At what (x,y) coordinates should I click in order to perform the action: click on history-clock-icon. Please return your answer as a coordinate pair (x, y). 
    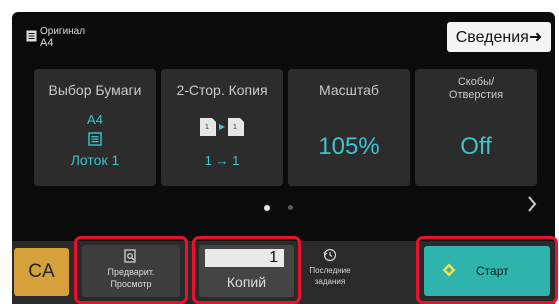
    Looking at the image, I should click on (330, 255).